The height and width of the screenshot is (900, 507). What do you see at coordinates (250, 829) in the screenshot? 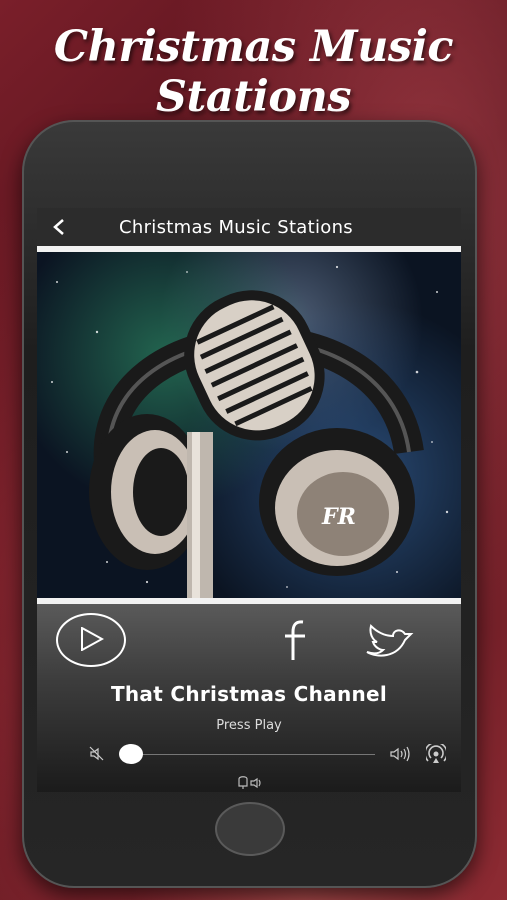
I see `home-button` at bounding box center [250, 829].